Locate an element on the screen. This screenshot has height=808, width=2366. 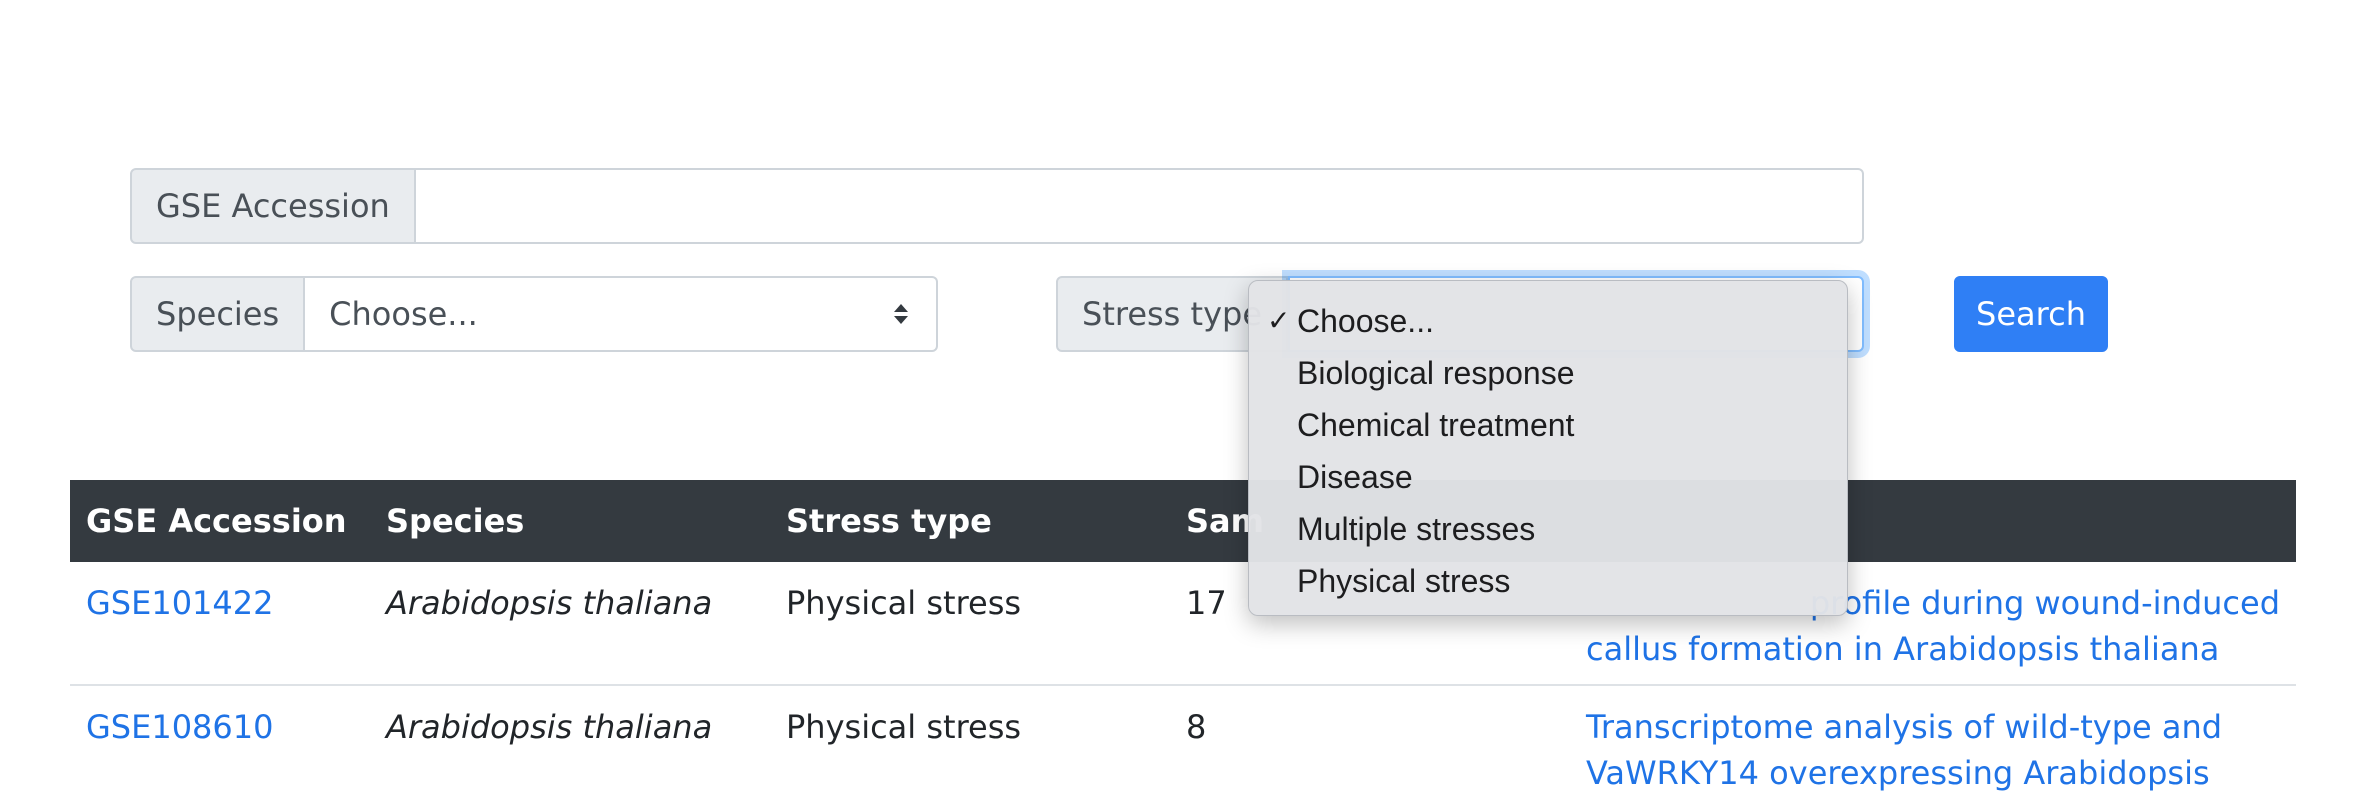
dropdown-option-disease: Disease is located at coordinates (1548, 477).